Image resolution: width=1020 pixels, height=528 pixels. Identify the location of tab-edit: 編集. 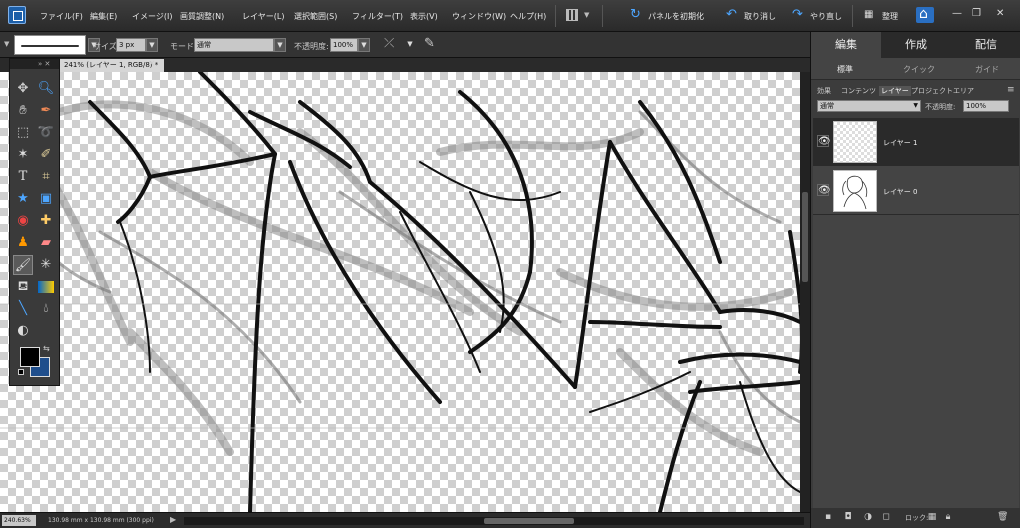
(846, 45).